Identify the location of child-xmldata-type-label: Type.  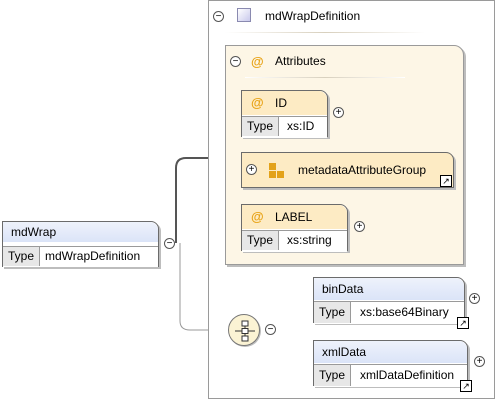
(332, 375).